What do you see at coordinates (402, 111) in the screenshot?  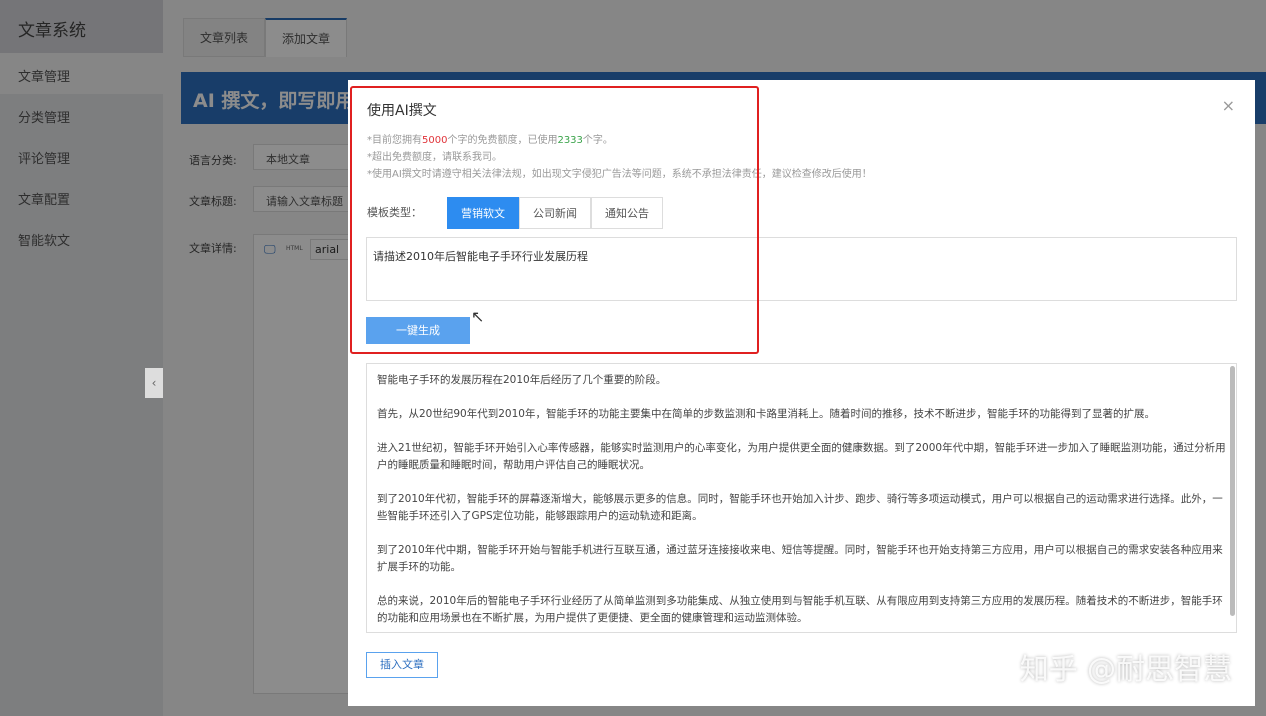 I see `modal-title: 使用AI撰文` at bounding box center [402, 111].